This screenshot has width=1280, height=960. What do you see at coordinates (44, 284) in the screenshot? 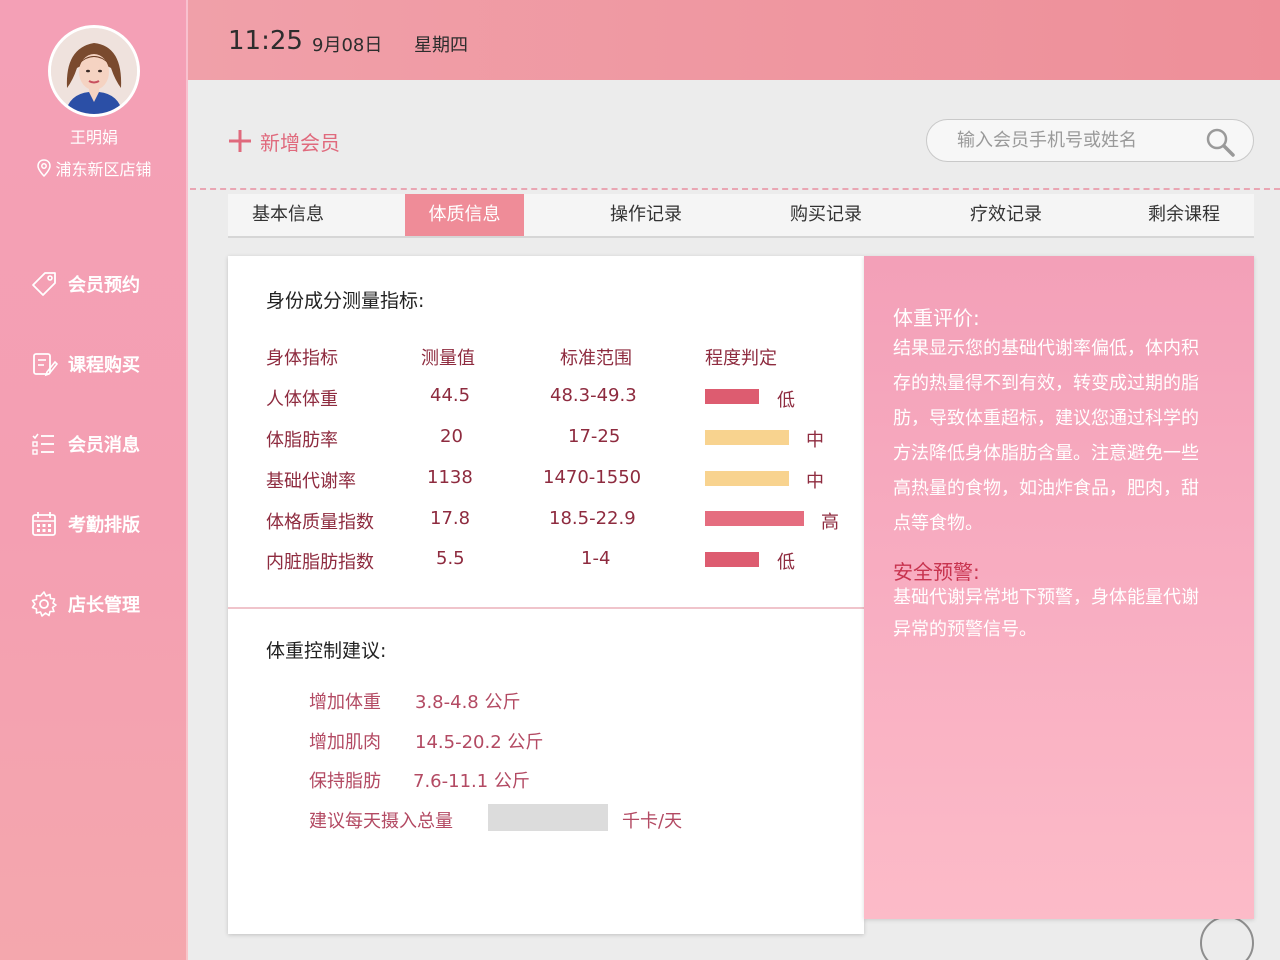
I see `tag-icon` at bounding box center [44, 284].